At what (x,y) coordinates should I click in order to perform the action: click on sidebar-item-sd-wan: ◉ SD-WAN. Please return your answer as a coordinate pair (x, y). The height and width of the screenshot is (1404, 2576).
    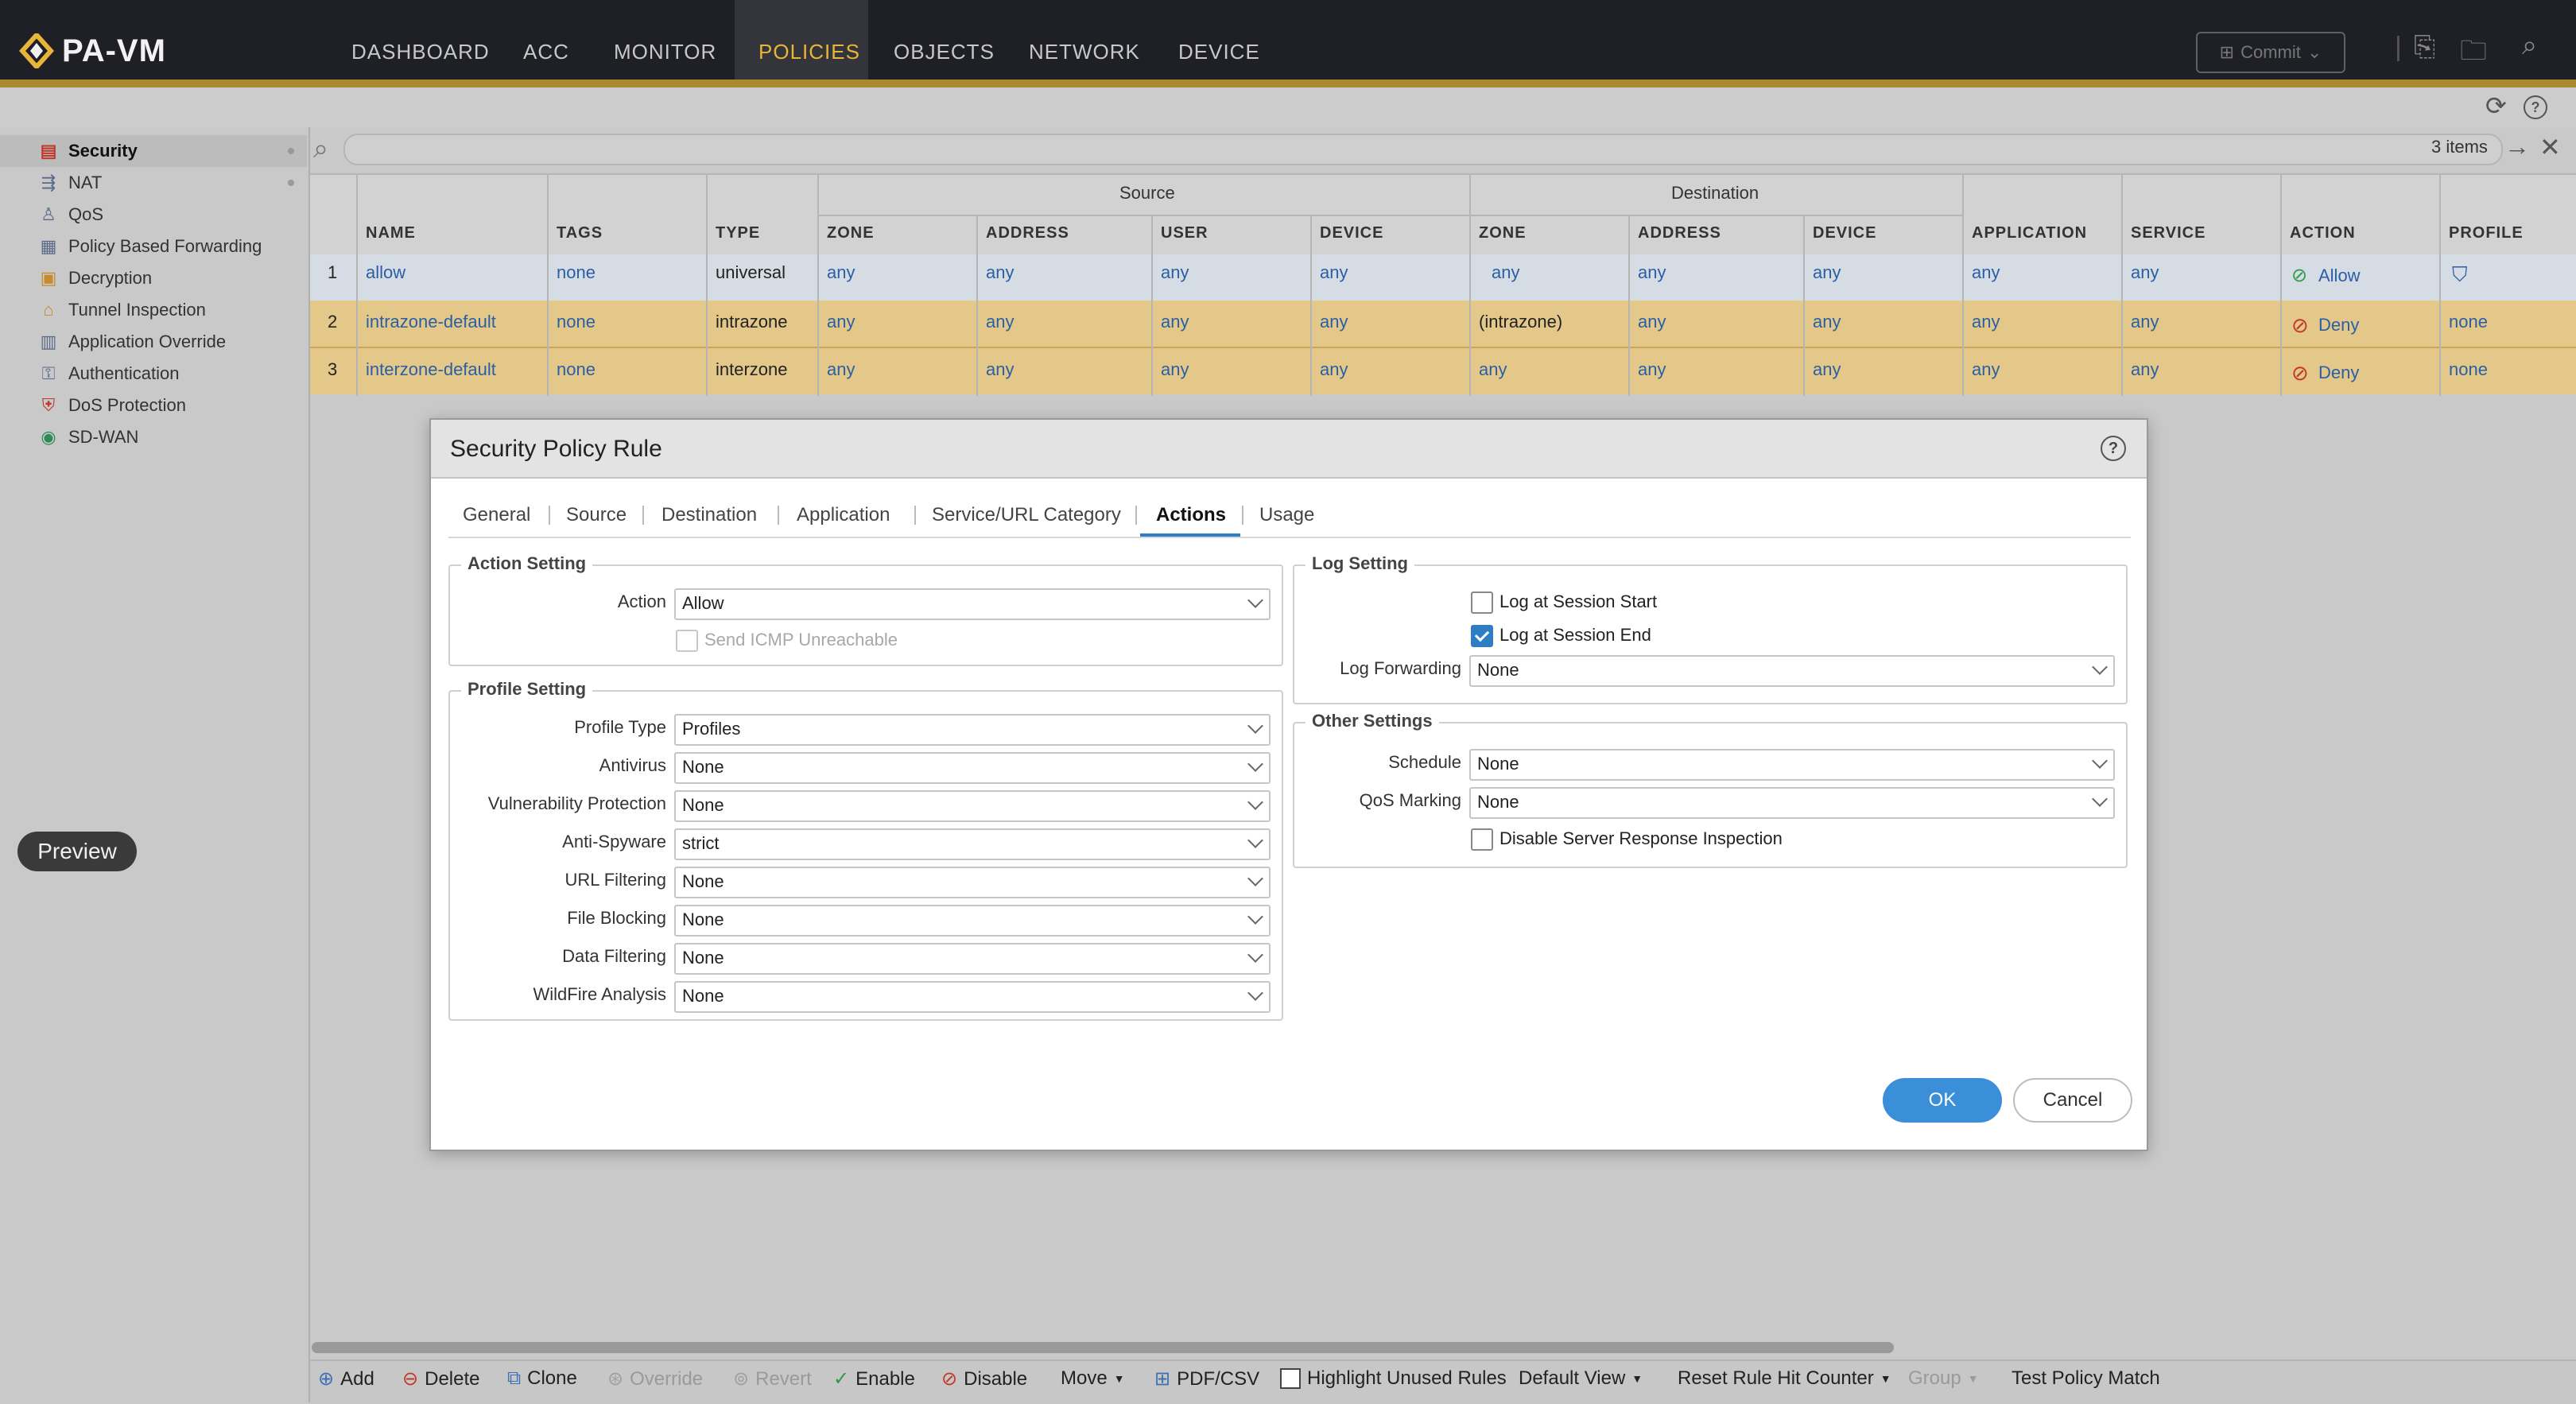
    Looking at the image, I should click on (153, 437).